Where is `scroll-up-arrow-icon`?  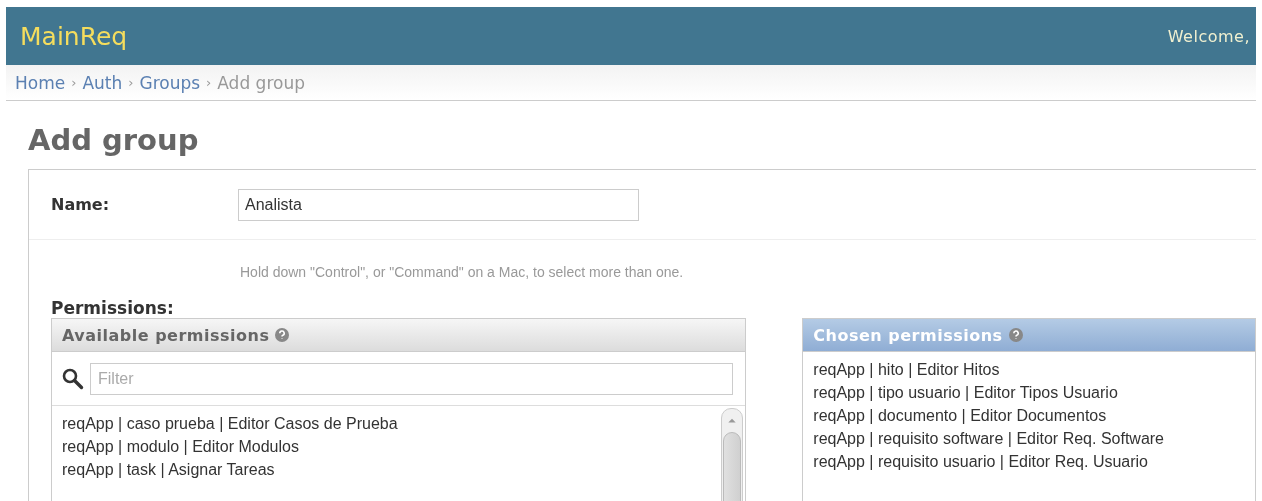
scroll-up-arrow-icon is located at coordinates (732, 421).